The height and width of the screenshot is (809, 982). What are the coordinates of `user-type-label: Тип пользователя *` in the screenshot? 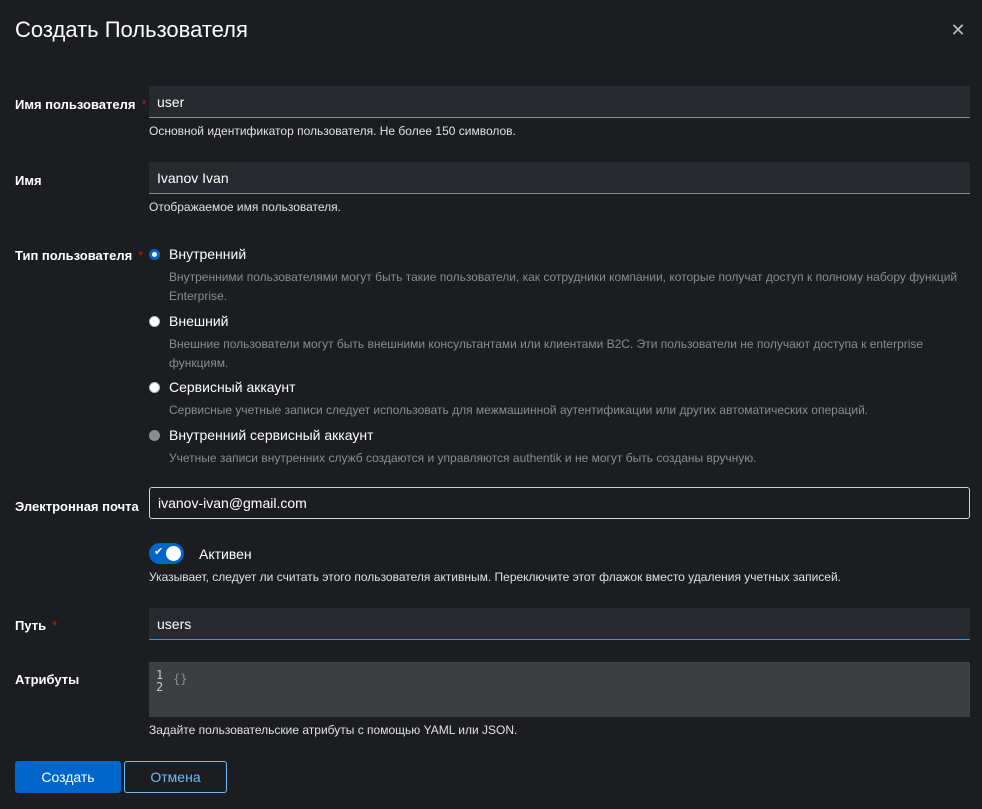 It's located at (79, 255).